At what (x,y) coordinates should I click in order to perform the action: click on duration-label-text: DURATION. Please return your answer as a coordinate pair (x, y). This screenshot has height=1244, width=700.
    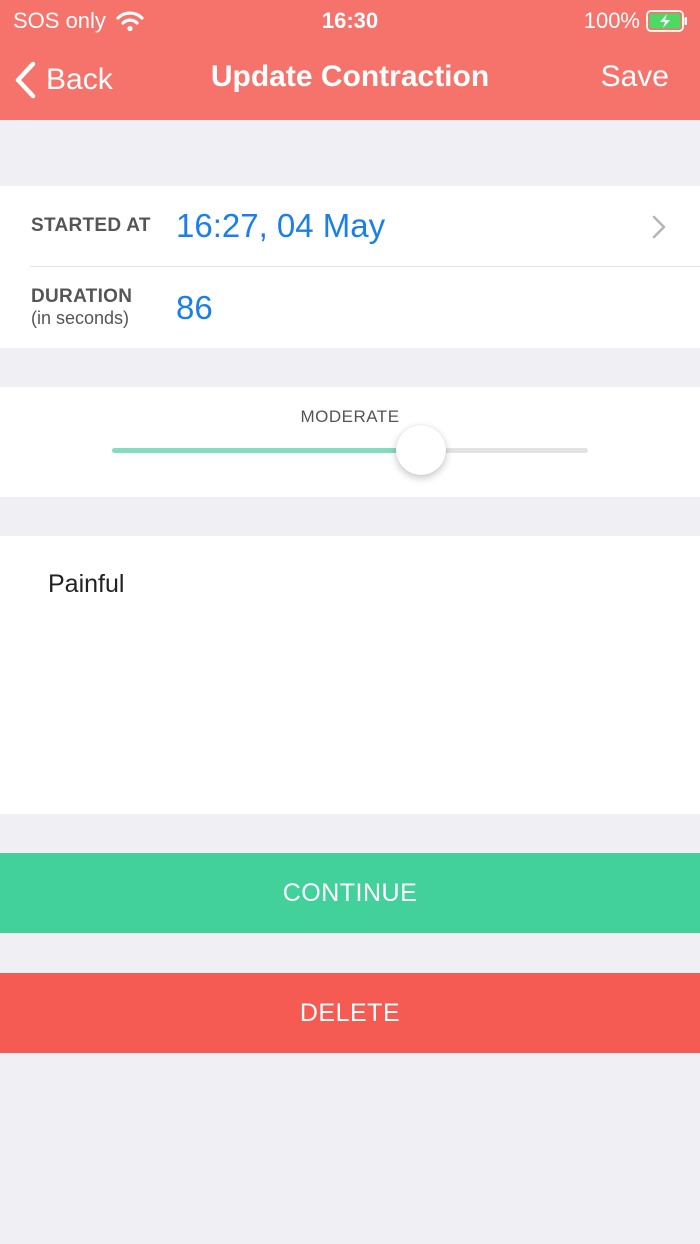
    Looking at the image, I should click on (82, 296).